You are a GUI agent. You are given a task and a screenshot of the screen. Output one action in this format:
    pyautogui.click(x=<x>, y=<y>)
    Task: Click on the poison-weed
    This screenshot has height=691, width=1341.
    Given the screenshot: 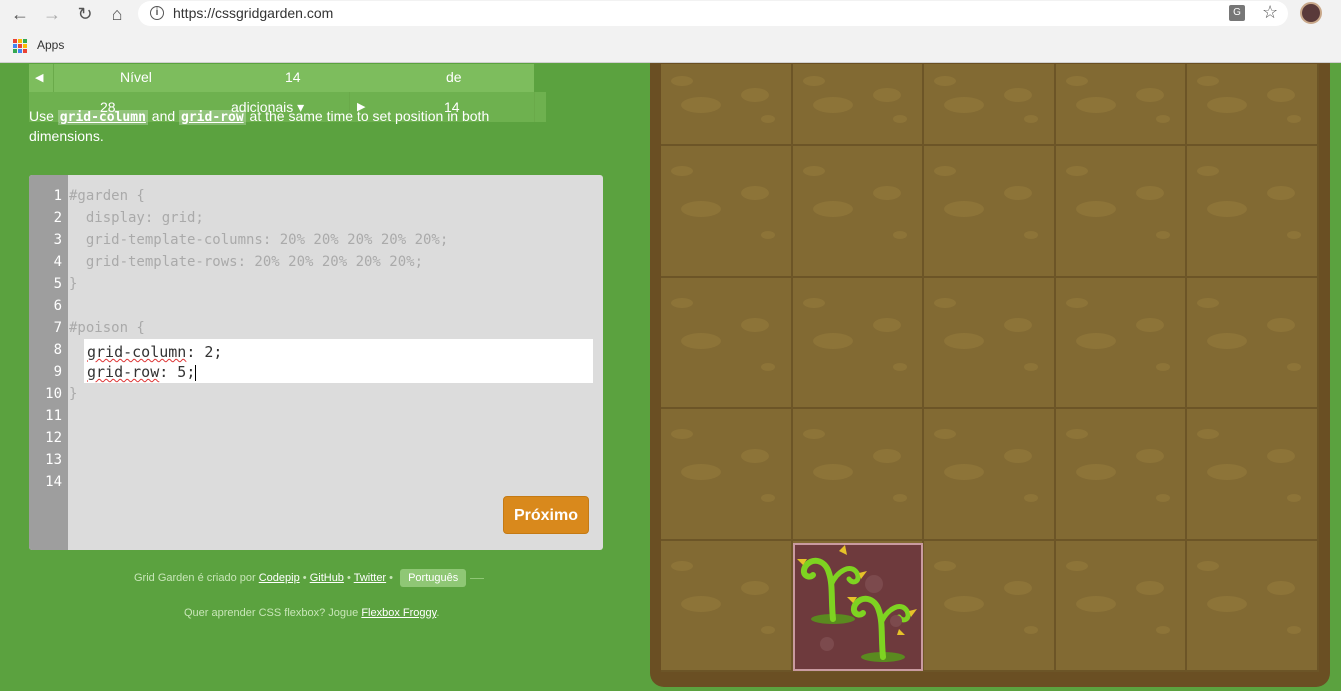 What is the action you would take?
    pyautogui.click(x=858, y=607)
    